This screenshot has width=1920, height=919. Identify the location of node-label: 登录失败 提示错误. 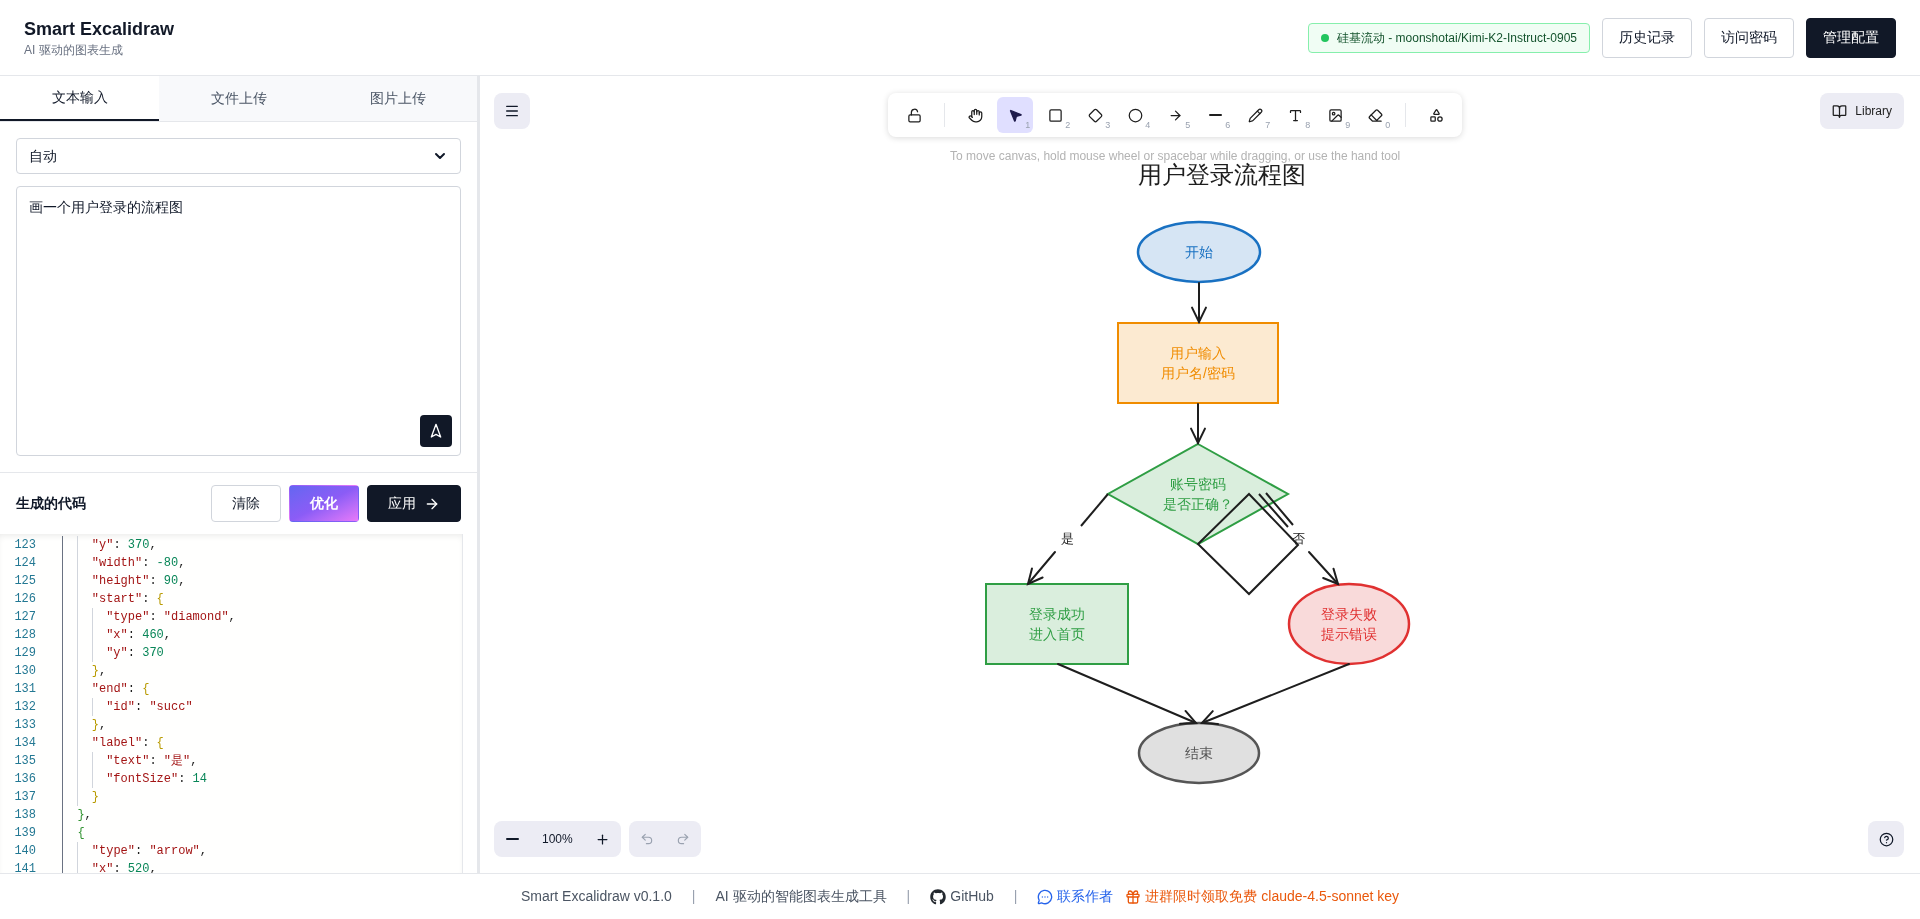
(1349, 624).